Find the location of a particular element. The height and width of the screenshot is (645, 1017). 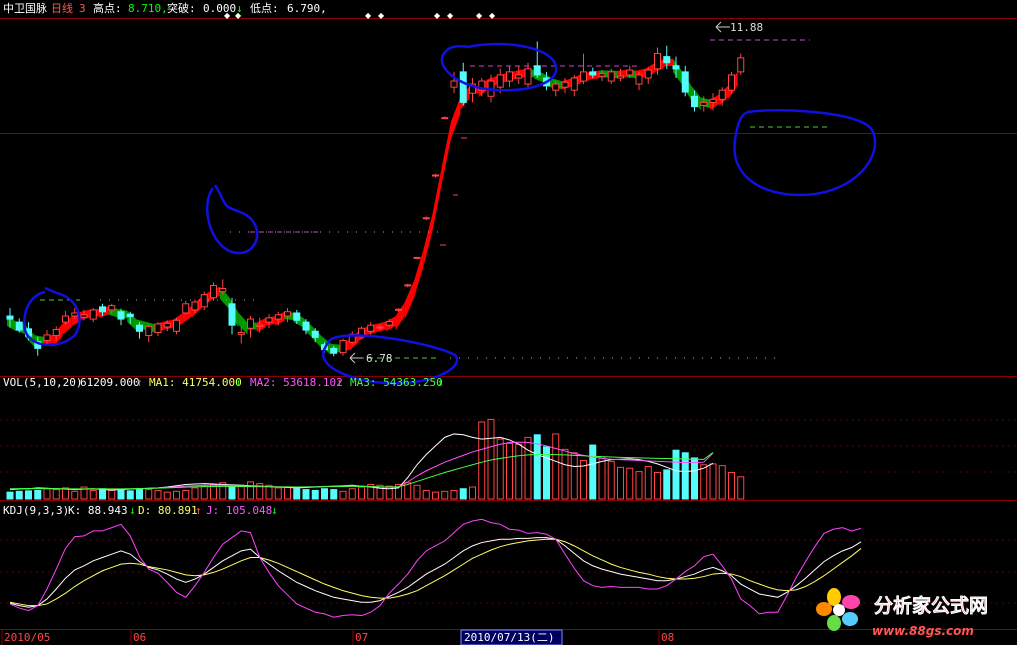

high-label: 高点: is located at coordinates (107, 8).